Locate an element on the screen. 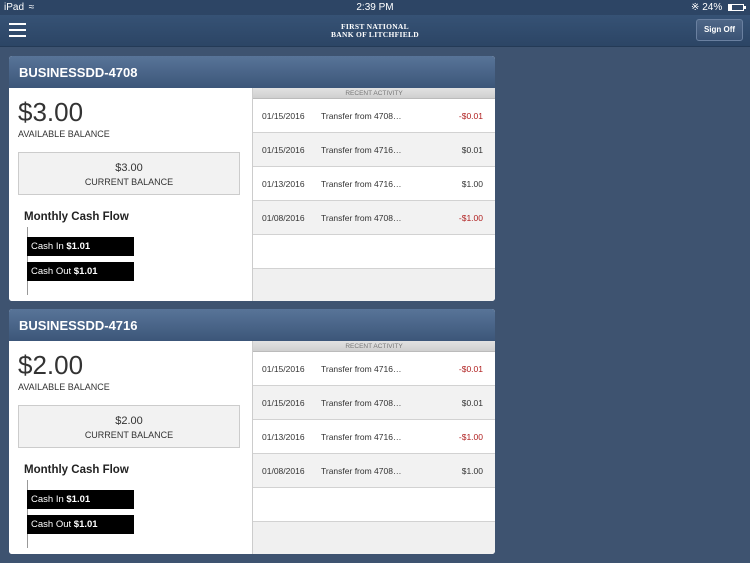 The image size is (750, 563). status-time: 2:39 PM is located at coordinates (375, 7).